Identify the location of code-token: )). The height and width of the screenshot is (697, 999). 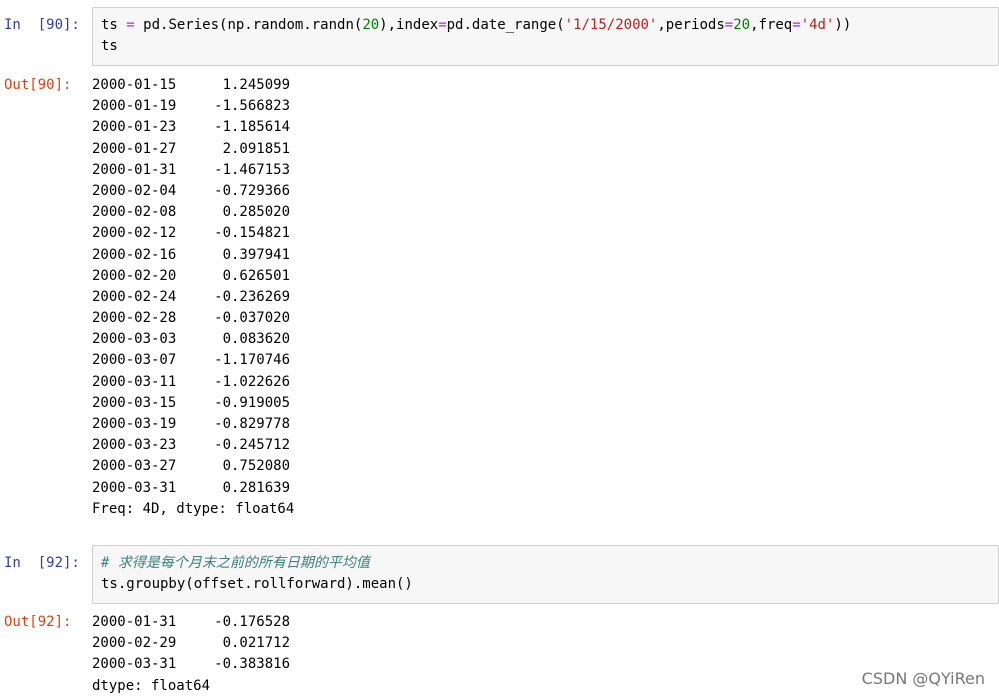
(843, 25).